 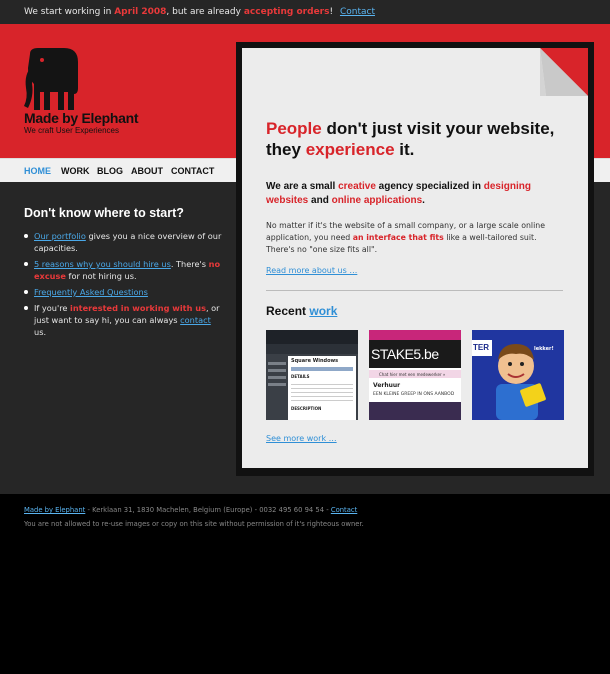 I want to click on recent-work-heading: Recent work, so click(x=301, y=311).